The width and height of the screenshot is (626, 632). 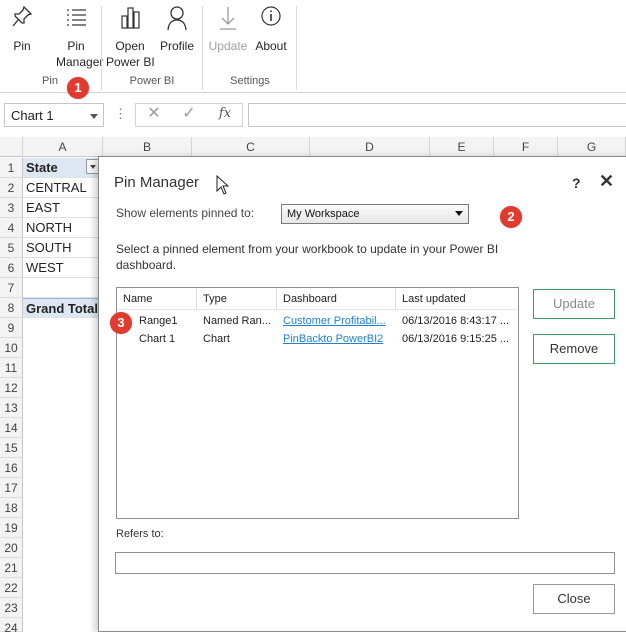 I want to click on profile-button: Profile, so click(x=177, y=29).